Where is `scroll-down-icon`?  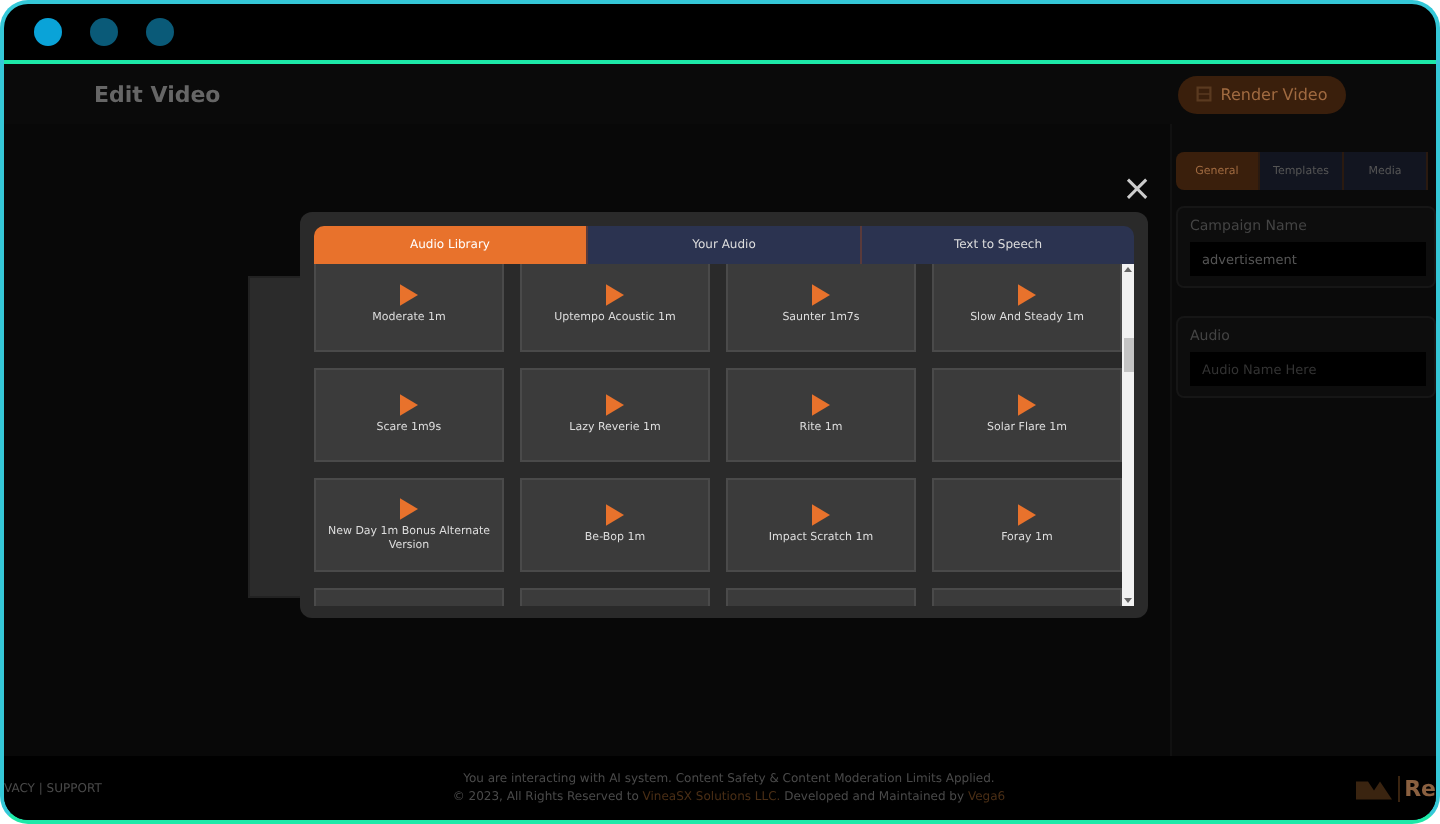
scroll-down-icon is located at coordinates (1128, 600).